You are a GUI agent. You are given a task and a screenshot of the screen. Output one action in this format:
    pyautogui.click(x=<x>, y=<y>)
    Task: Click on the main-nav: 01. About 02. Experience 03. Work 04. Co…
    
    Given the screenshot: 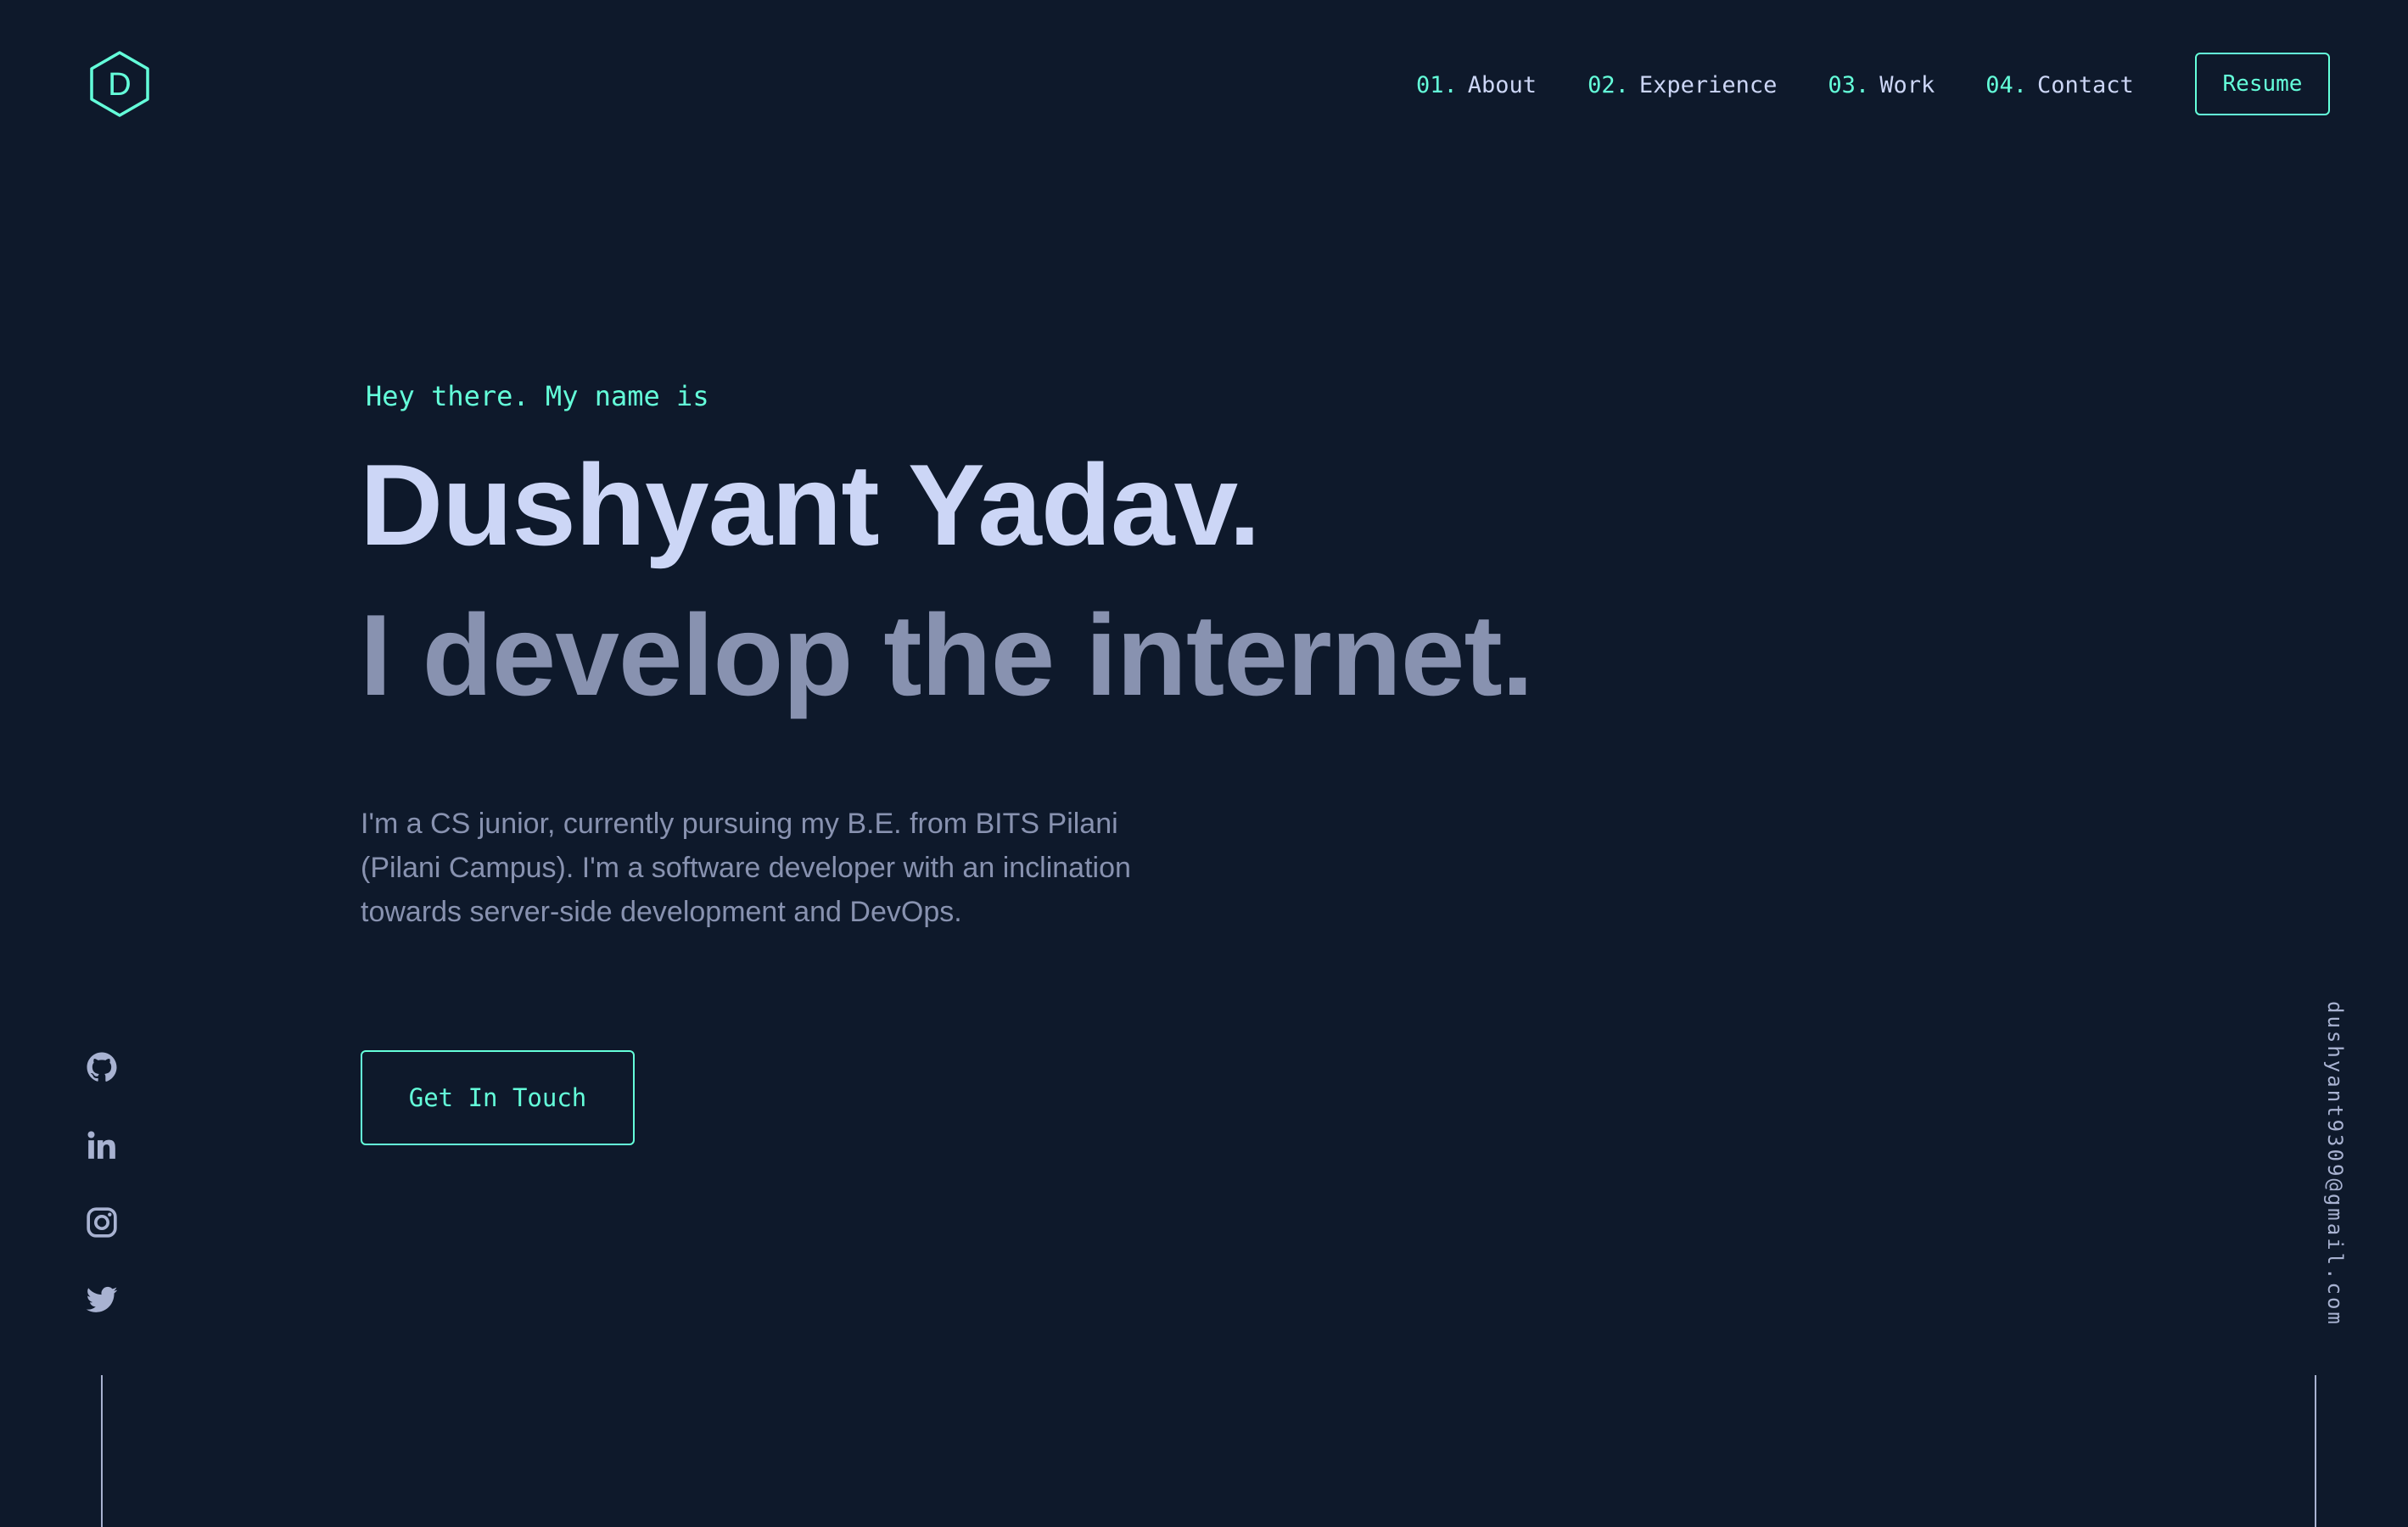 What is the action you would take?
    pyautogui.click(x=1775, y=85)
    